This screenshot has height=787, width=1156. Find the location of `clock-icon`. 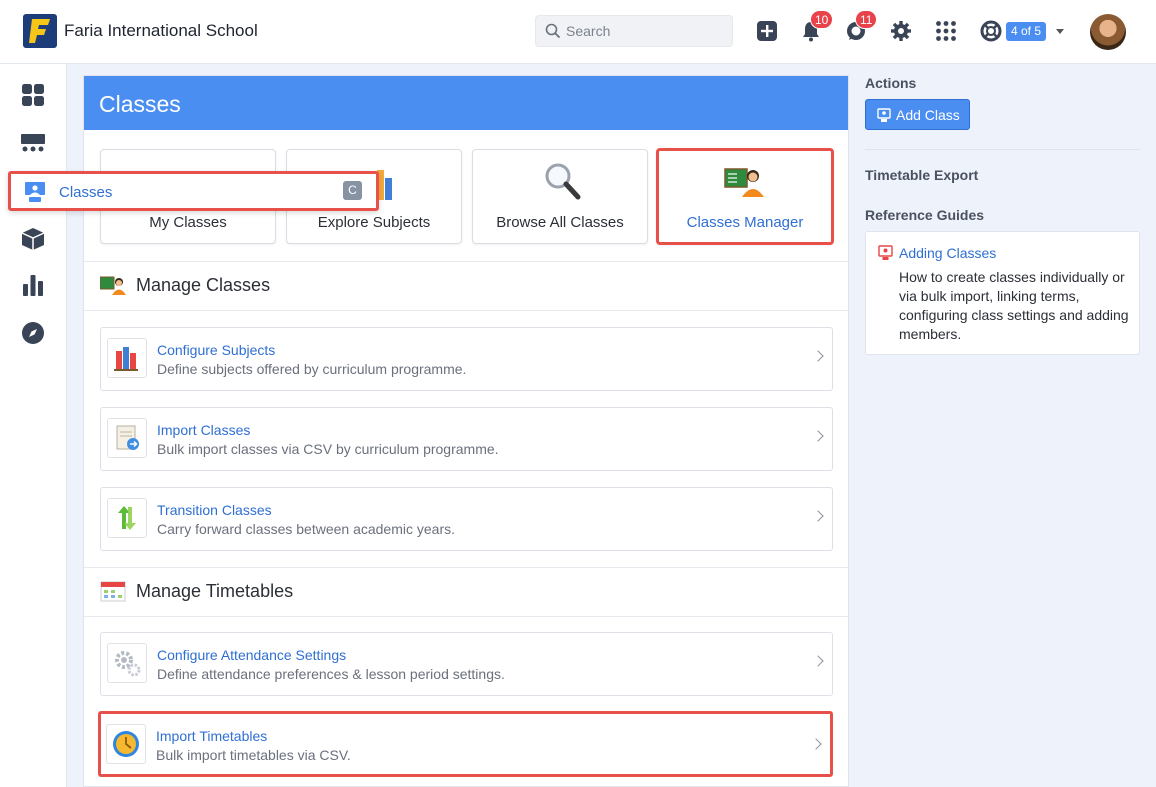

clock-icon is located at coordinates (126, 744).